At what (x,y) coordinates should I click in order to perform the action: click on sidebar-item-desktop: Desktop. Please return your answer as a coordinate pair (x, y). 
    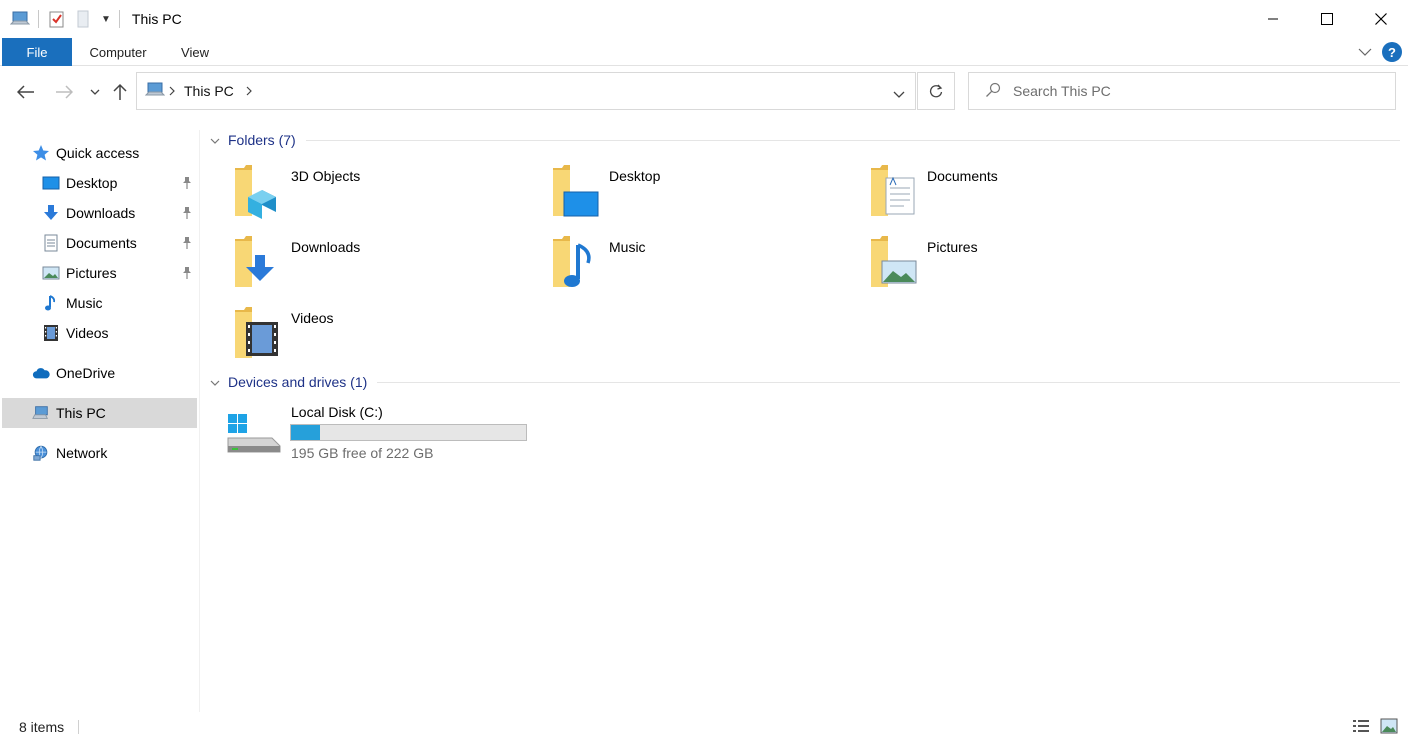
    Looking at the image, I should click on (99, 183).